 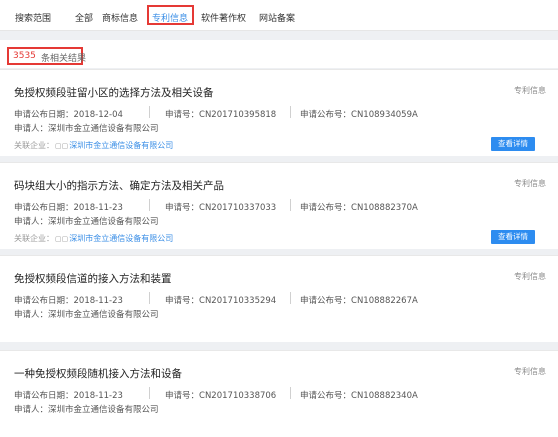 I want to click on pub-no: 申请公布号：CN108882370A, so click(x=359, y=207).